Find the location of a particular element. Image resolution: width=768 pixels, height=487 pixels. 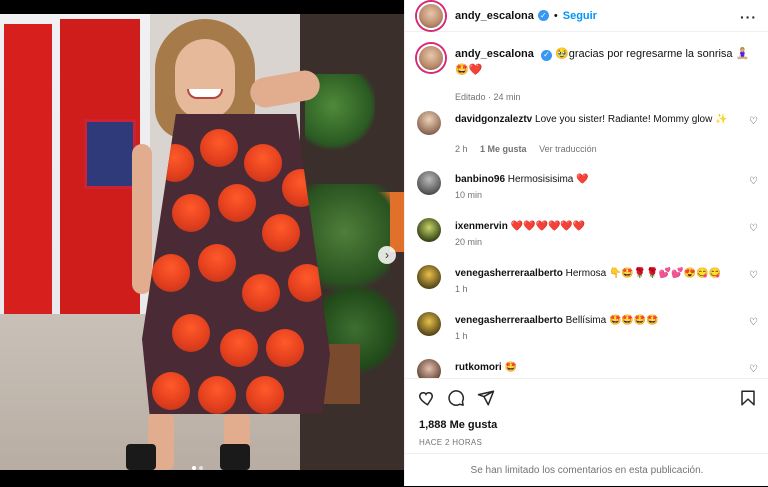

comment-meta: 2 h 1 Me gusta Ver traducción is located at coordinates (531, 149).